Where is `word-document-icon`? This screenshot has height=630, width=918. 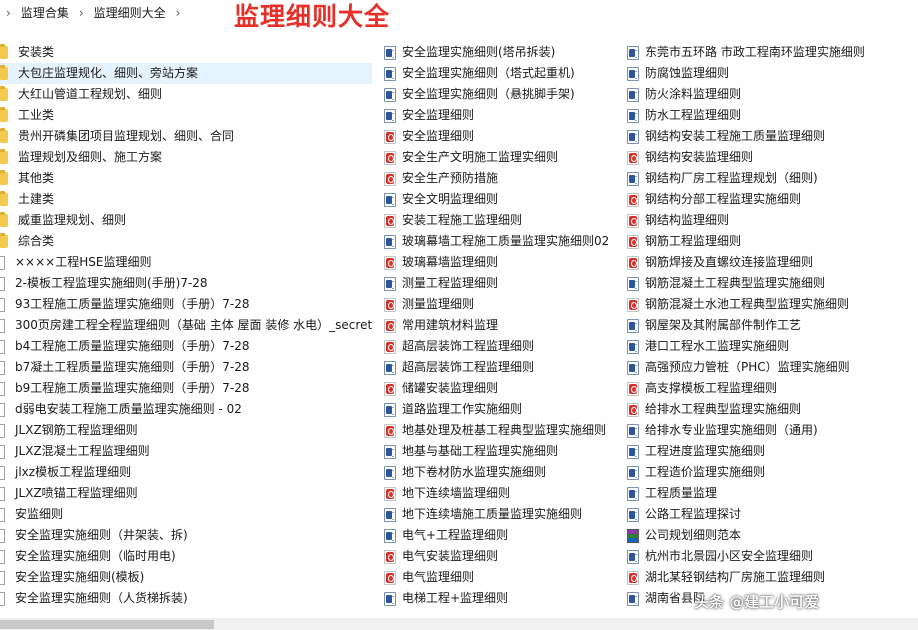
word-document-icon is located at coordinates (633, 115).